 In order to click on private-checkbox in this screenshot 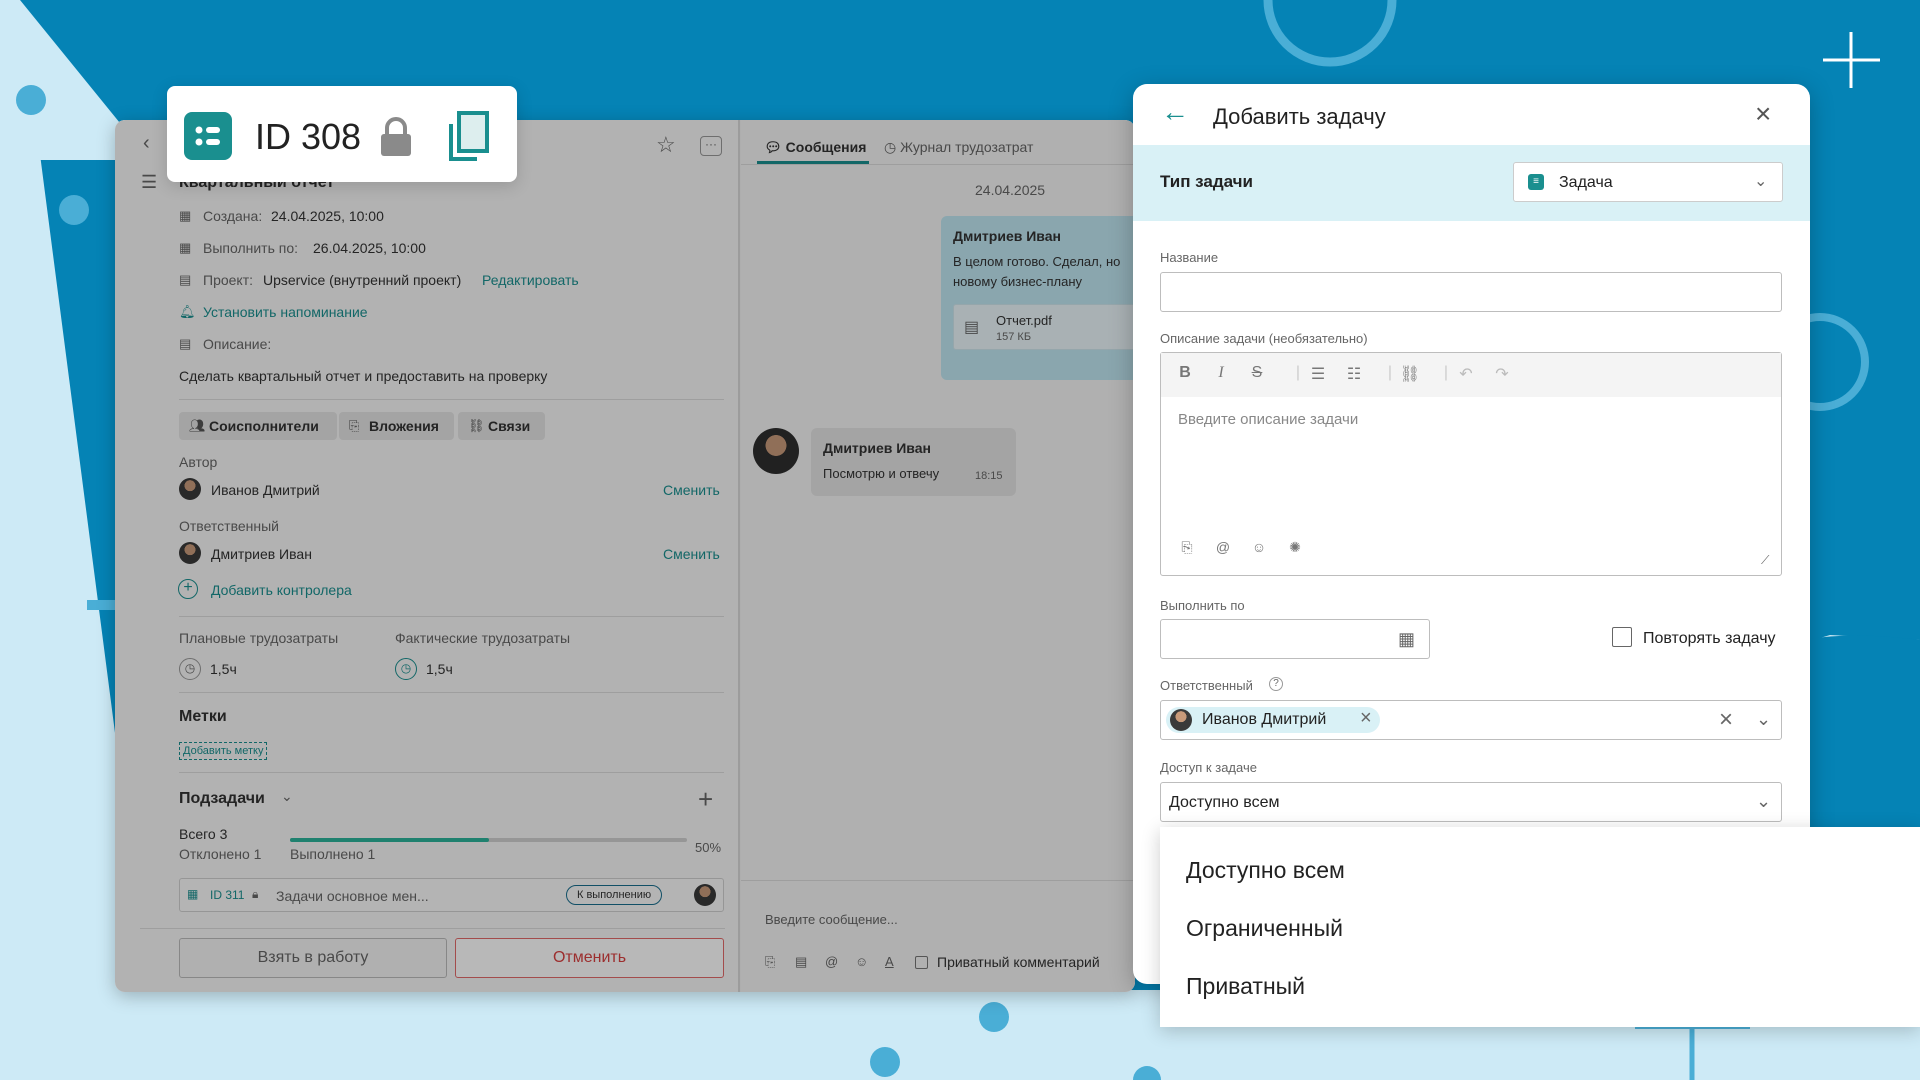, I will do `click(921, 962)`.